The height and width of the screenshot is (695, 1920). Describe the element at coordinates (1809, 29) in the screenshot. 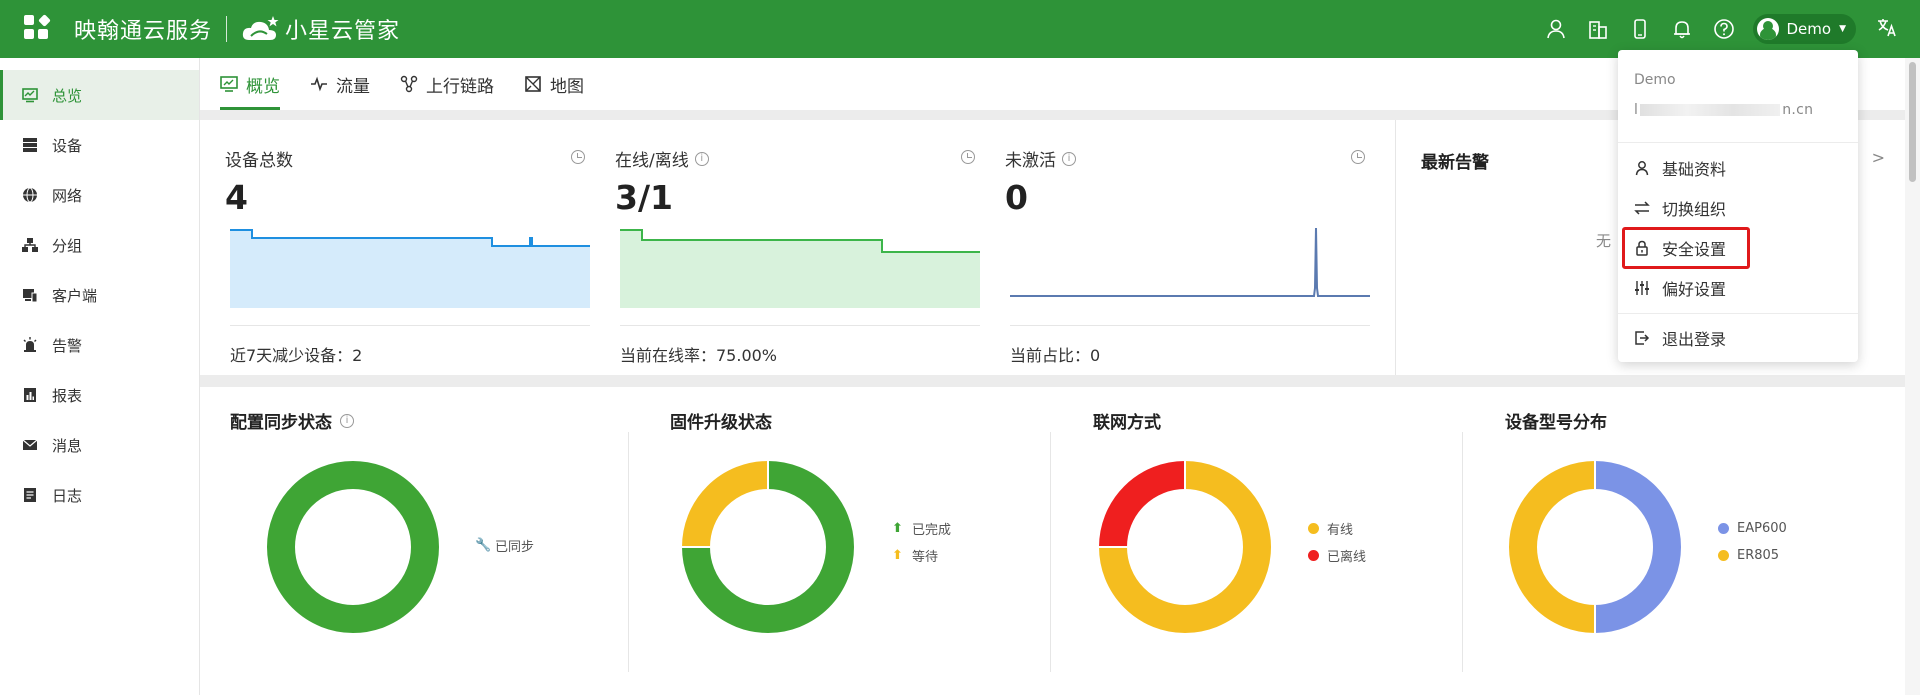

I see `user-name: Demo` at that location.